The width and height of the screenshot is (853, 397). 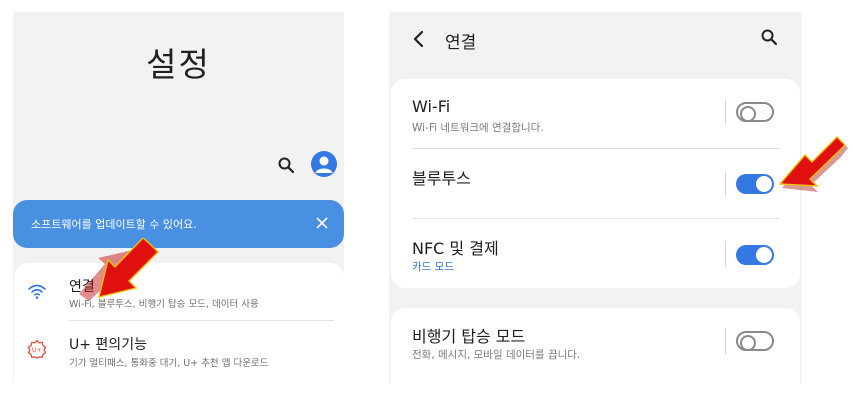 I want to click on setting-airplane-mode: 비행기 탑승 모드 전화, 메시지, 모바일 데이터를 끕니다., so click(x=595, y=345).